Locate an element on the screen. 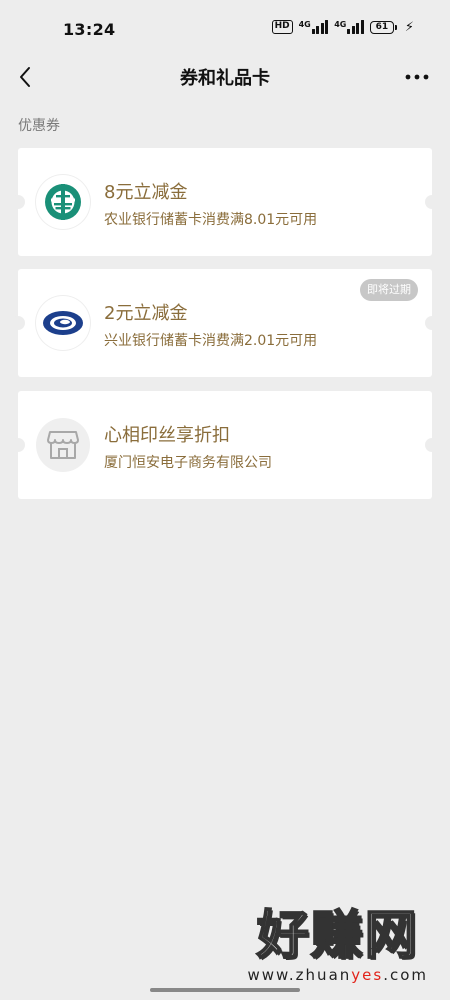 Image resolution: width=450 pixels, height=1000 pixels. expiring-soon-badge: 即将过期 is located at coordinates (389, 290).